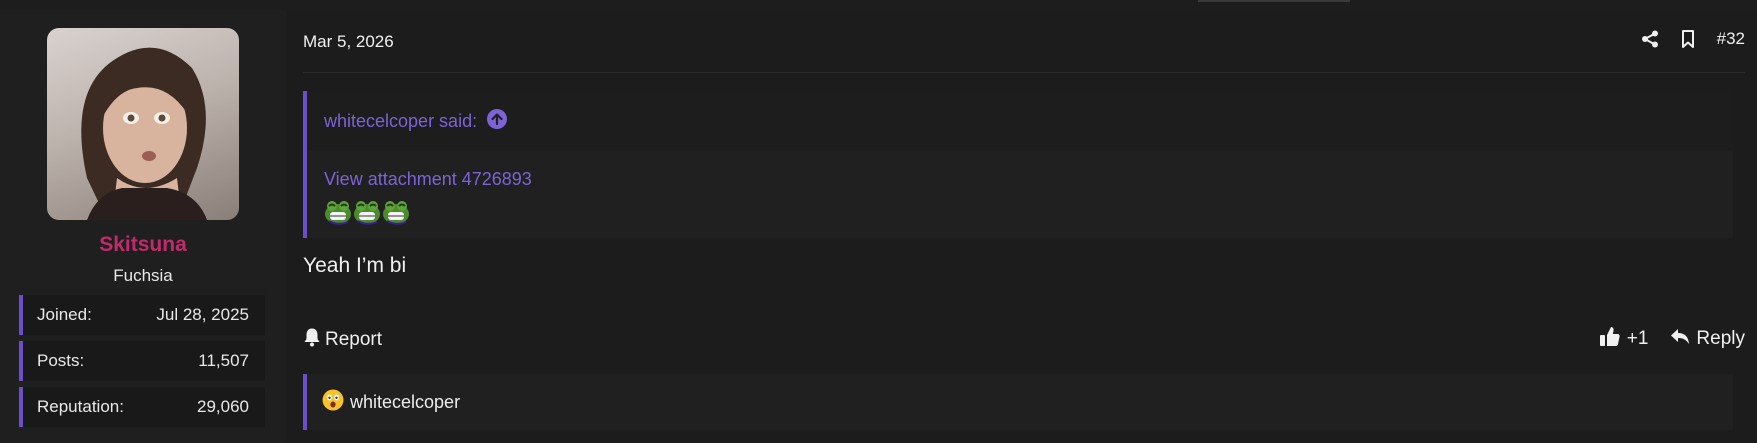 The width and height of the screenshot is (1757, 443). I want to click on post-header-actions: #32, so click(1693, 39).